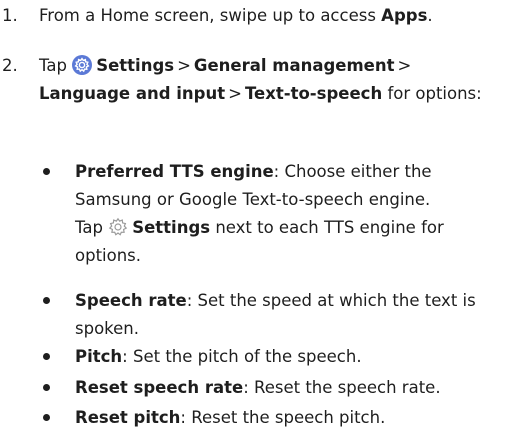 Image resolution: width=513 pixels, height=436 pixels. What do you see at coordinates (107, 328) in the screenshot?
I see `list-item-desc: spoken.` at bounding box center [107, 328].